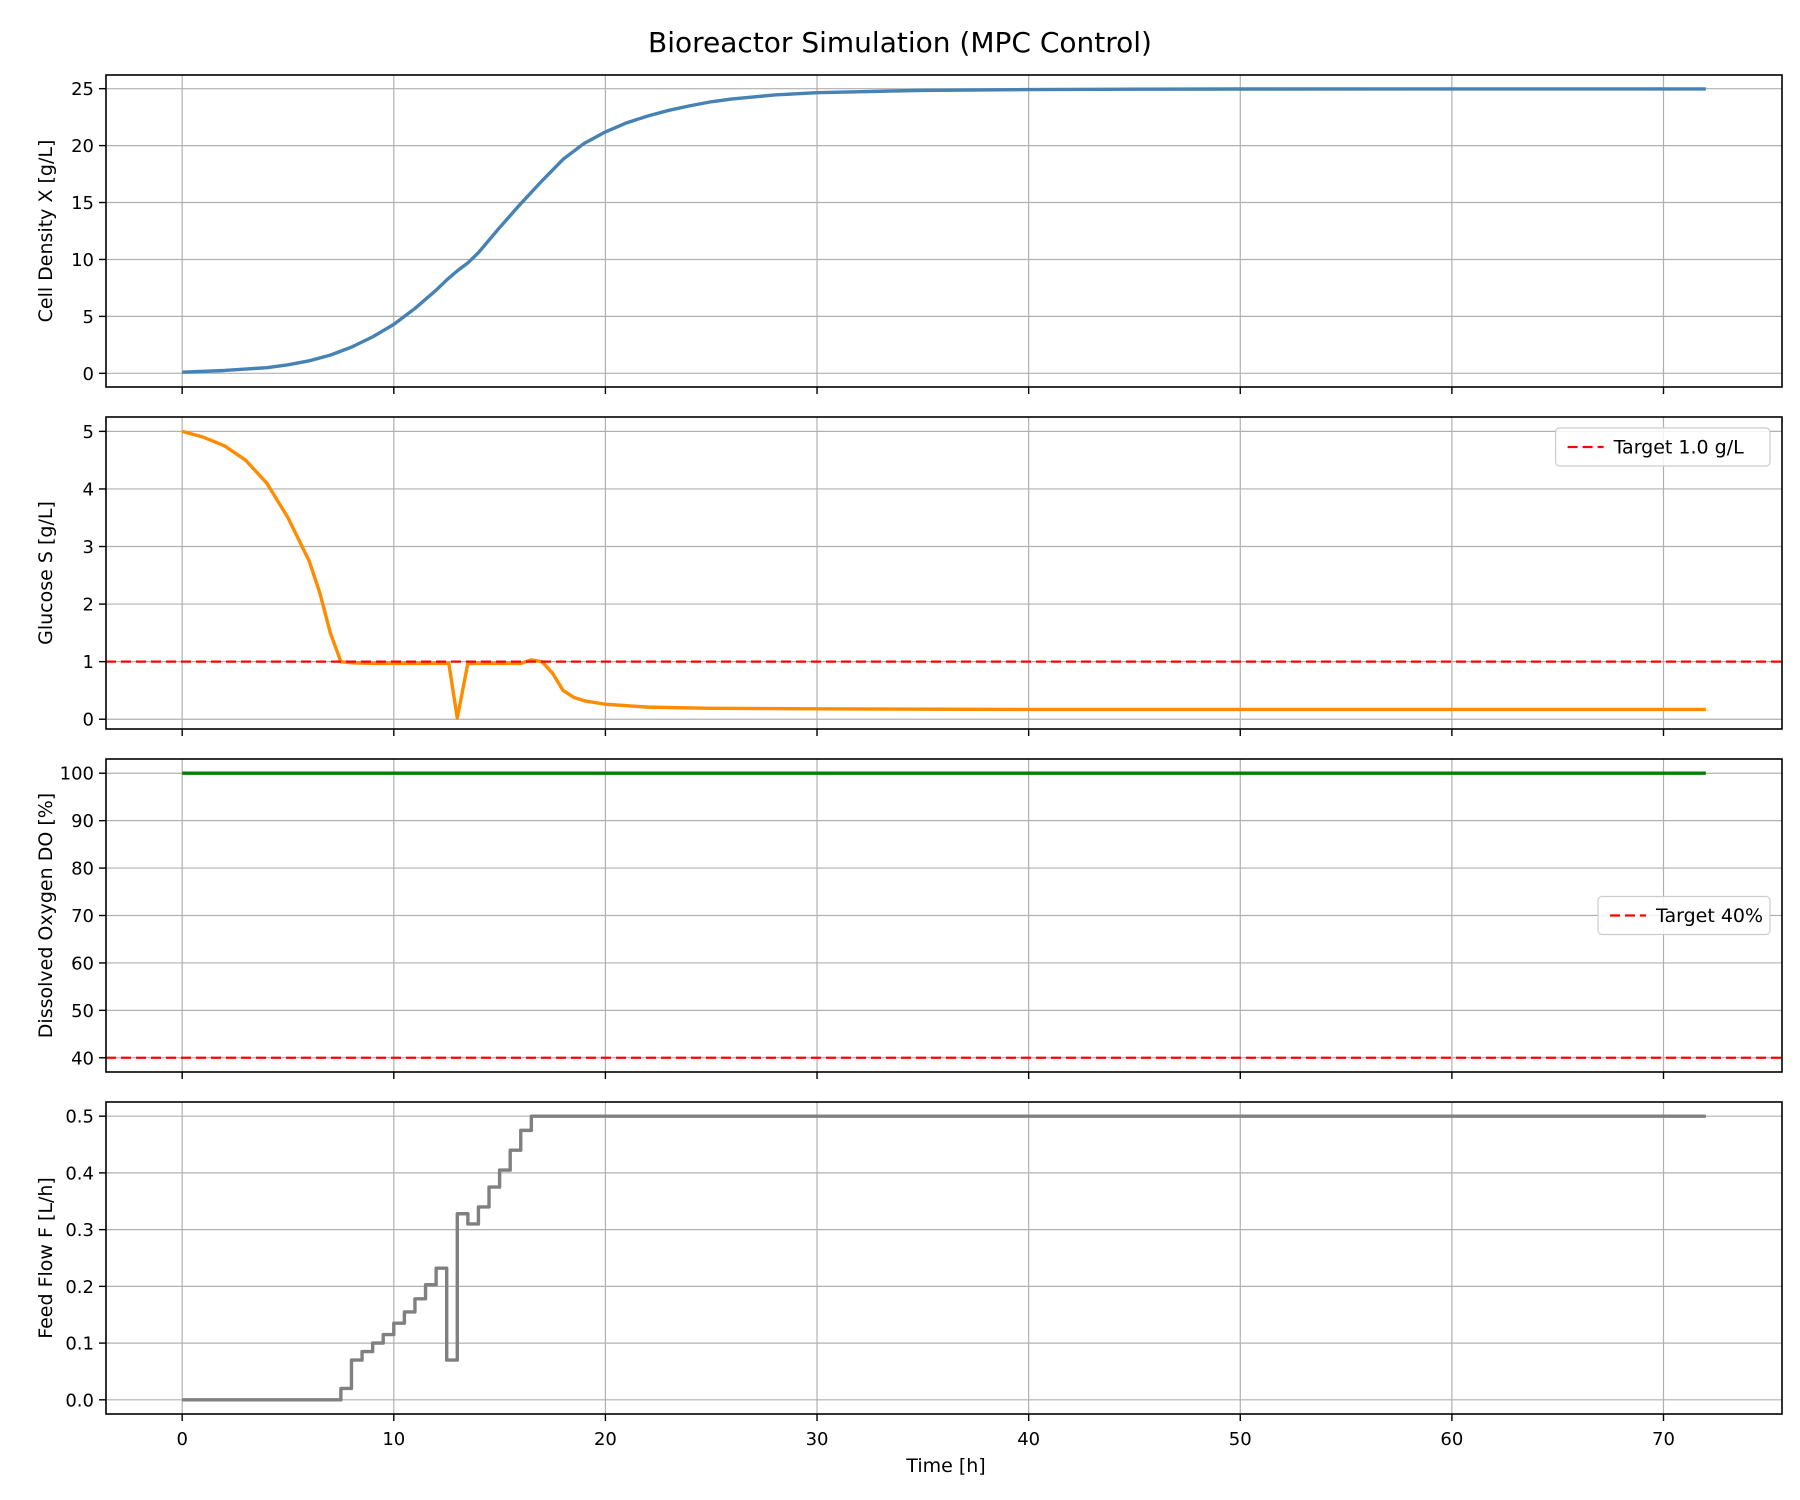 Image resolution: width=1800 pixels, height=1500 pixels. I want to click on panel-3-y-tick-label: 100, so click(77, 774).